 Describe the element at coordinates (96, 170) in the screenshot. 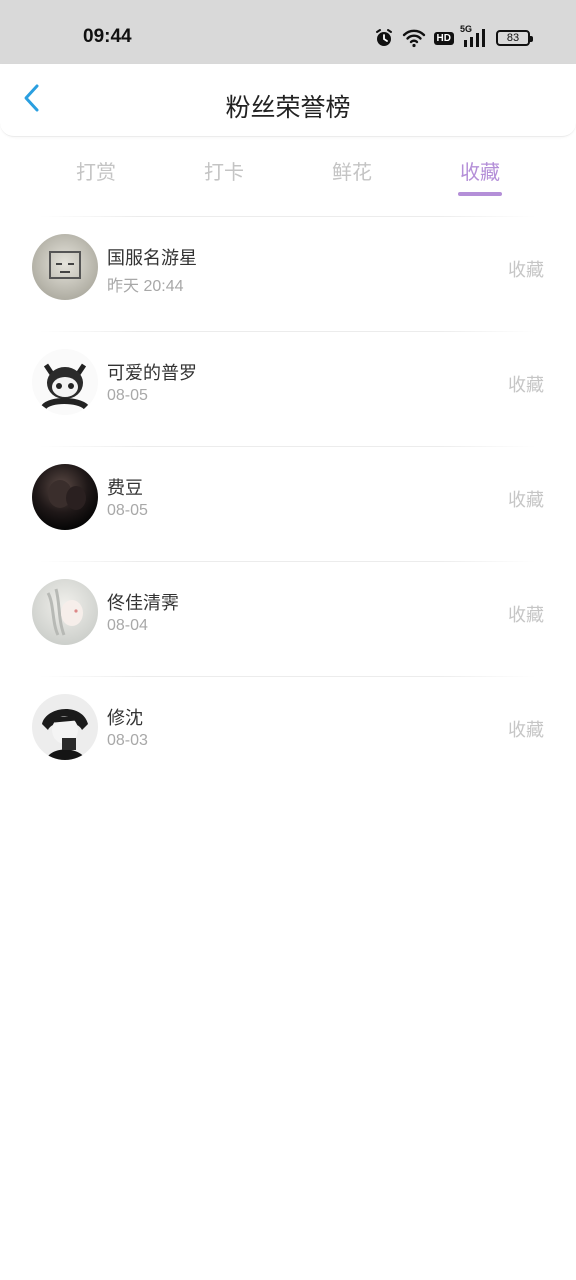

I see `tab-reward: 打赏` at that location.